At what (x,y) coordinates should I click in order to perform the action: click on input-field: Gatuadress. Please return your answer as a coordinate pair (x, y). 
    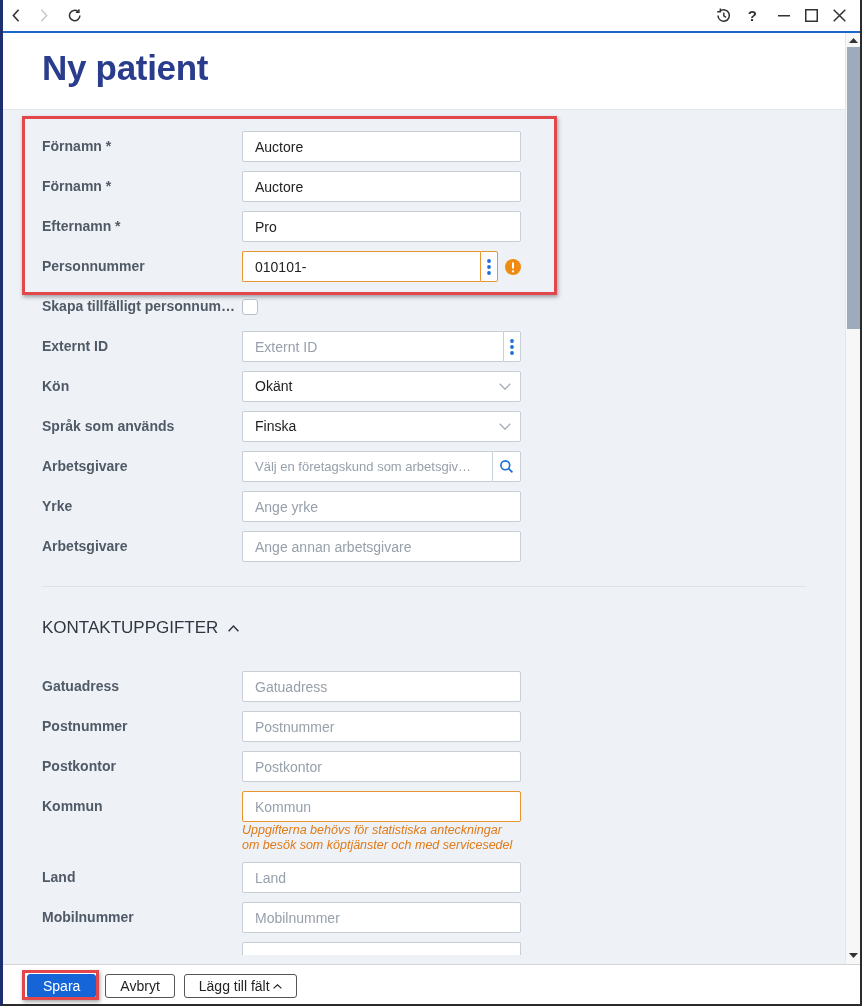
    Looking at the image, I should click on (381, 686).